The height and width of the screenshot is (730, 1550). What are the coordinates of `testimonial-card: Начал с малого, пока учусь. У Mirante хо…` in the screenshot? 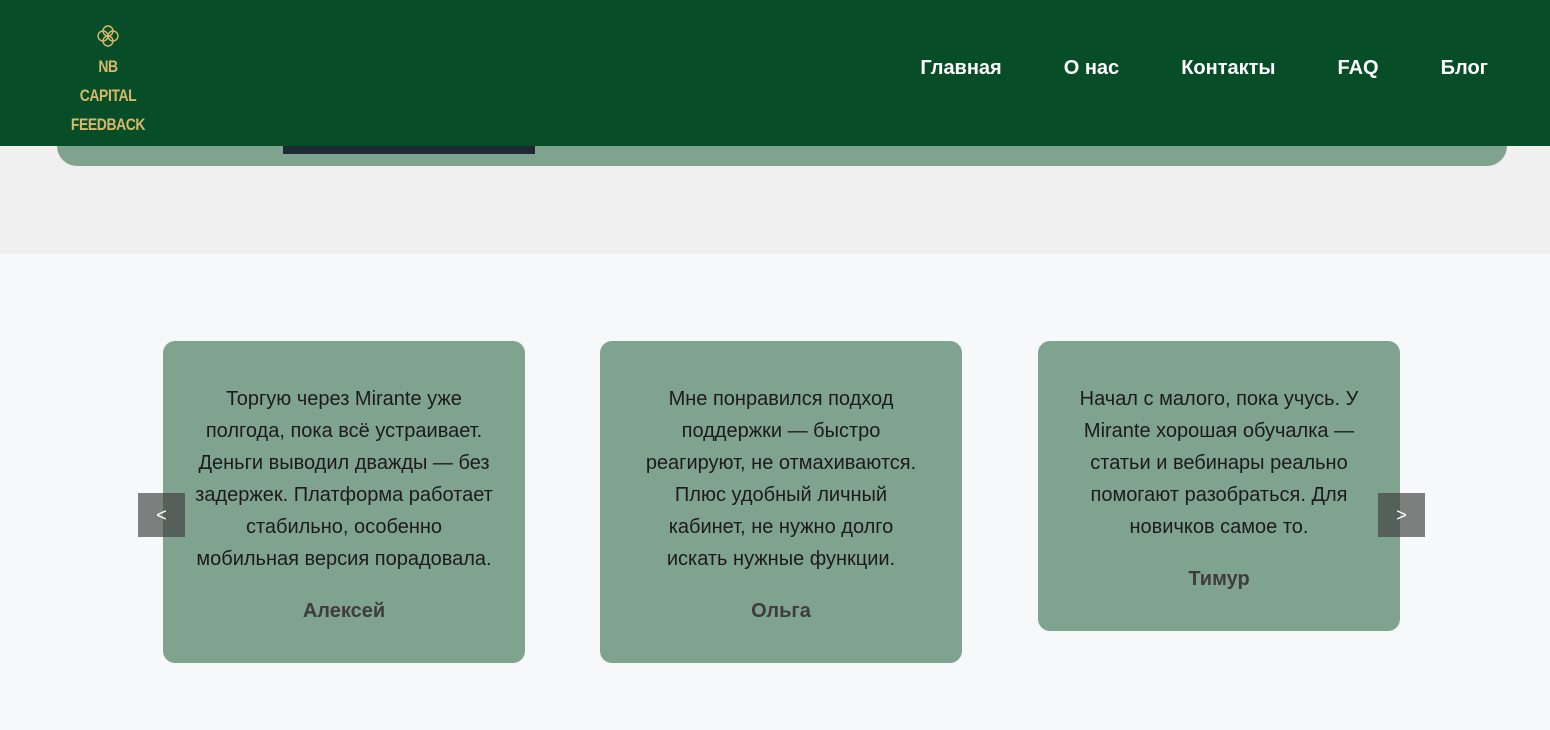 It's located at (1219, 486).